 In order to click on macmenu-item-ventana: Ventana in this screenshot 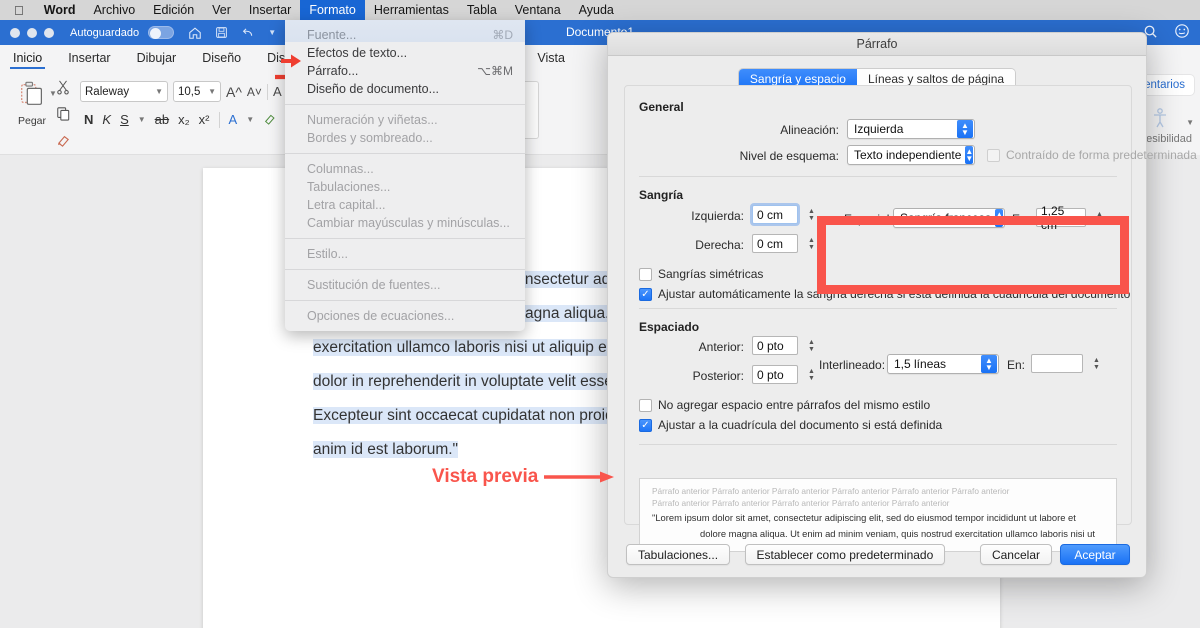, I will do `click(538, 10)`.